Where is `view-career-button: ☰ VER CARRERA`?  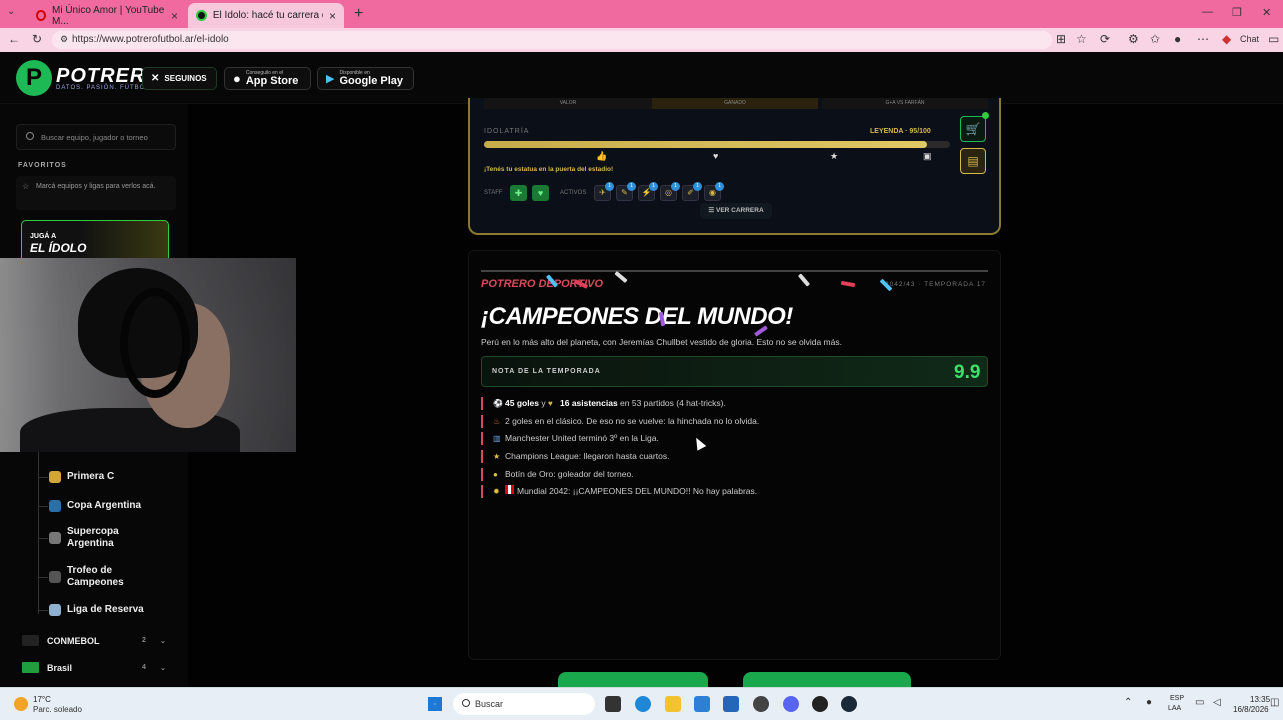 view-career-button: ☰ VER CARRERA is located at coordinates (736, 211).